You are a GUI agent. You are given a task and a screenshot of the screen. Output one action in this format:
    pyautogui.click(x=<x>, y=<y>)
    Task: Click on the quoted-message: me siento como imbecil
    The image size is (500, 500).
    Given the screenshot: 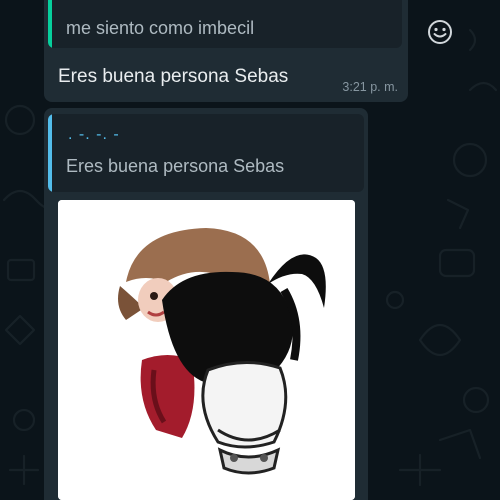 What is the action you would take?
    pyautogui.click(x=225, y=24)
    